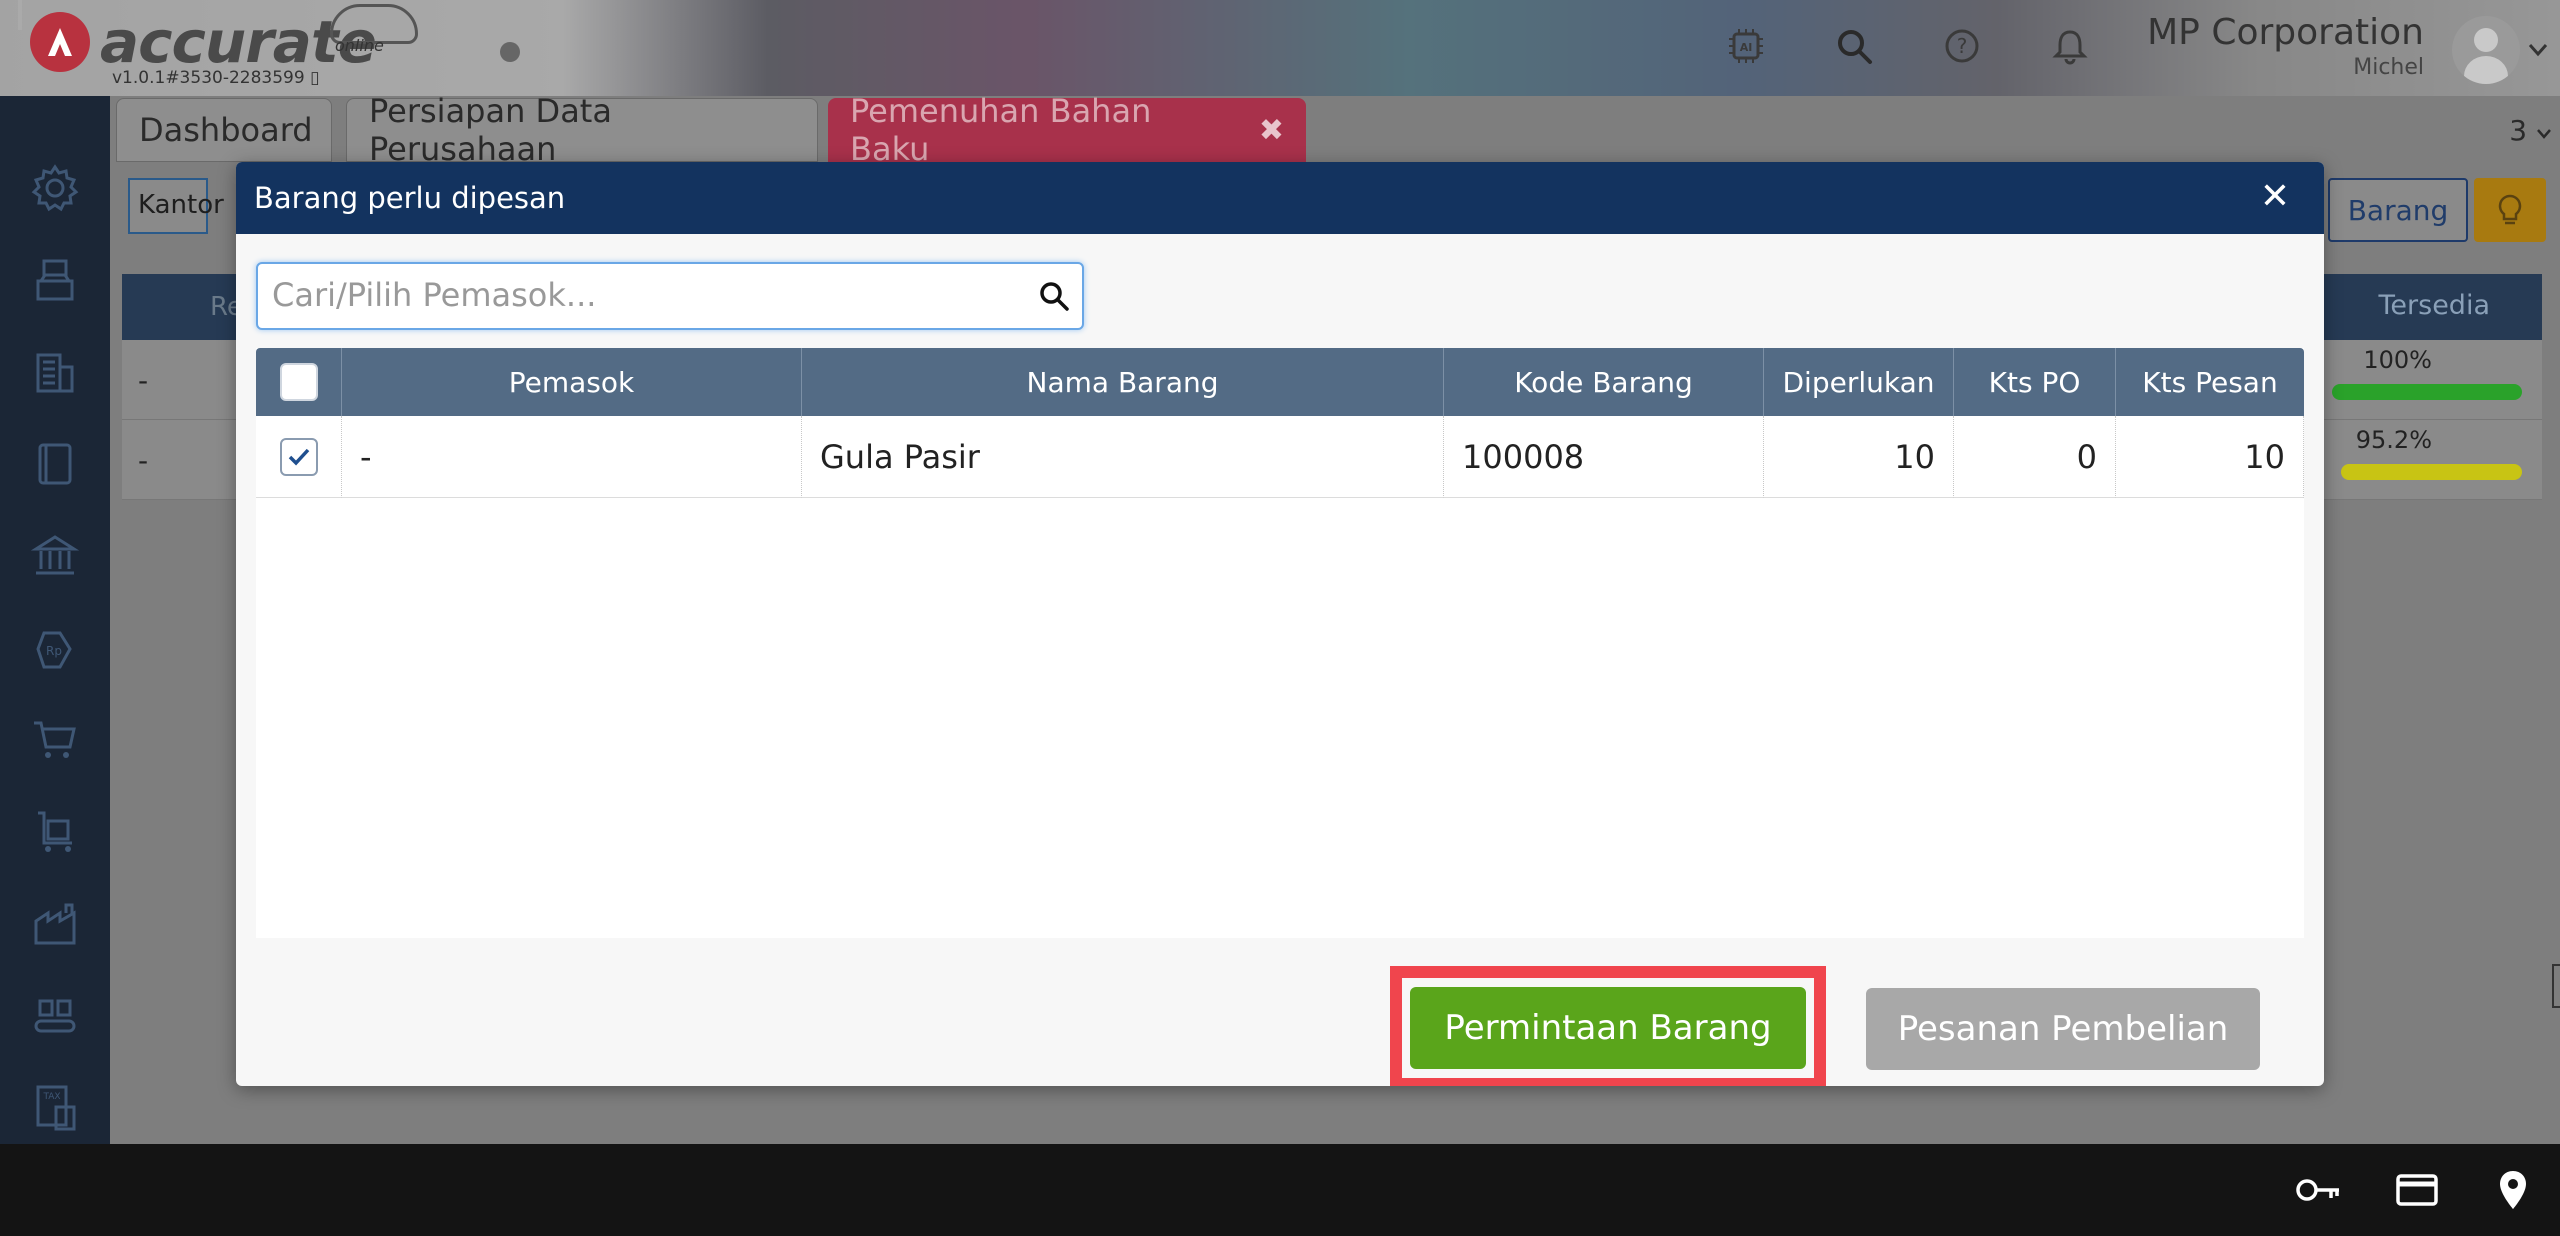 Image resolution: width=2560 pixels, height=1236 pixels. I want to click on cell-kts-po: 0, so click(2035, 457).